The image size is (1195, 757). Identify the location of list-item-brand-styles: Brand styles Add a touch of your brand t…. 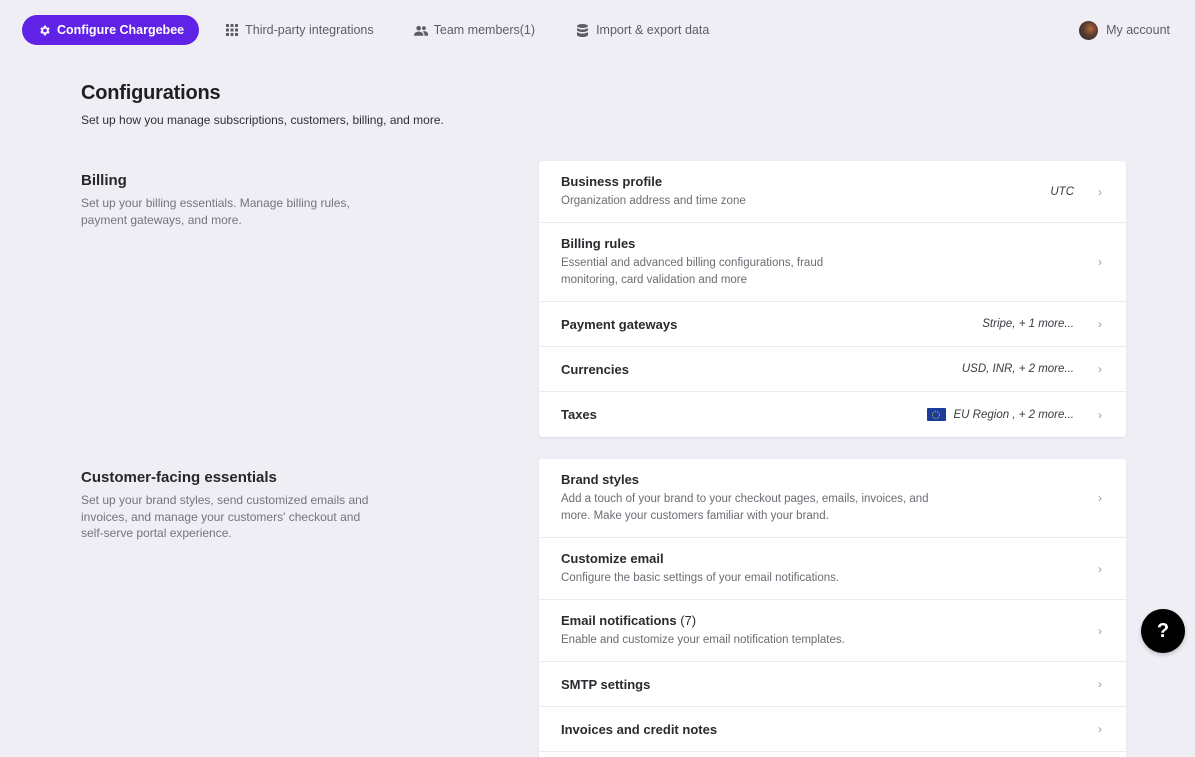
(832, 498).